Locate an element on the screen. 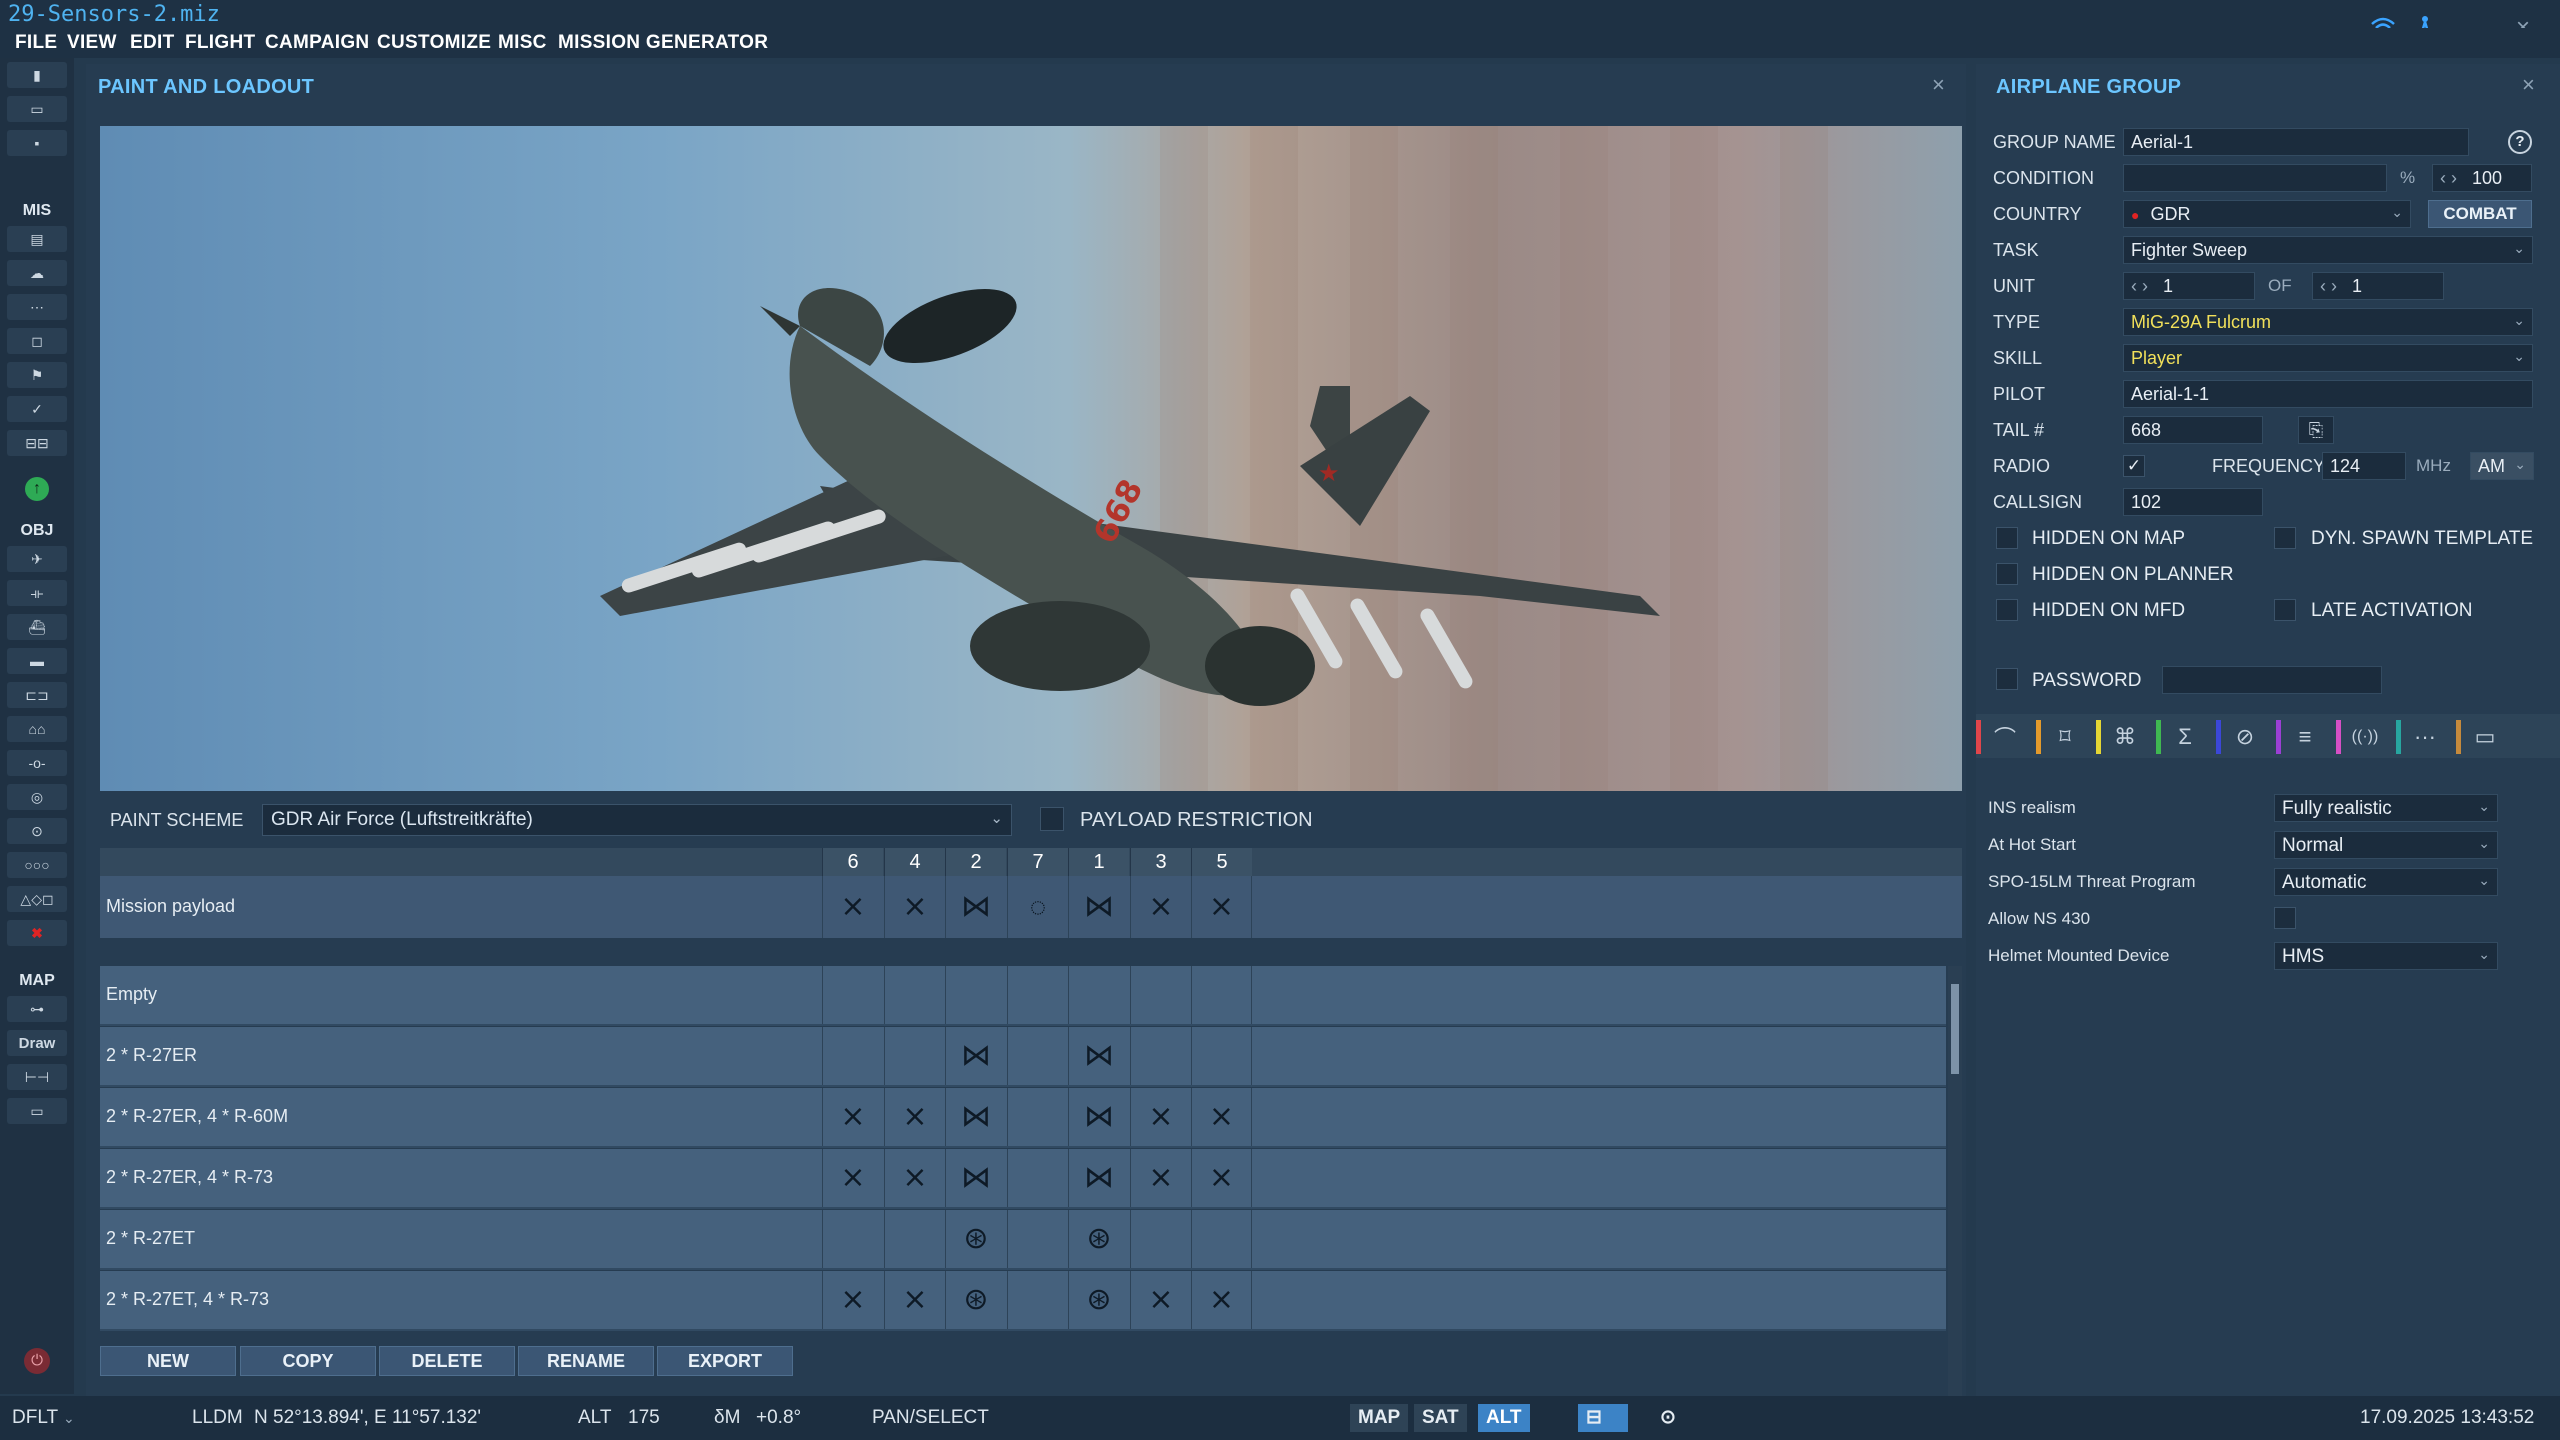 This screenshot has width=2560, height=1440. hidden-on-map-checkbox is located at coordinates (2007, 538).